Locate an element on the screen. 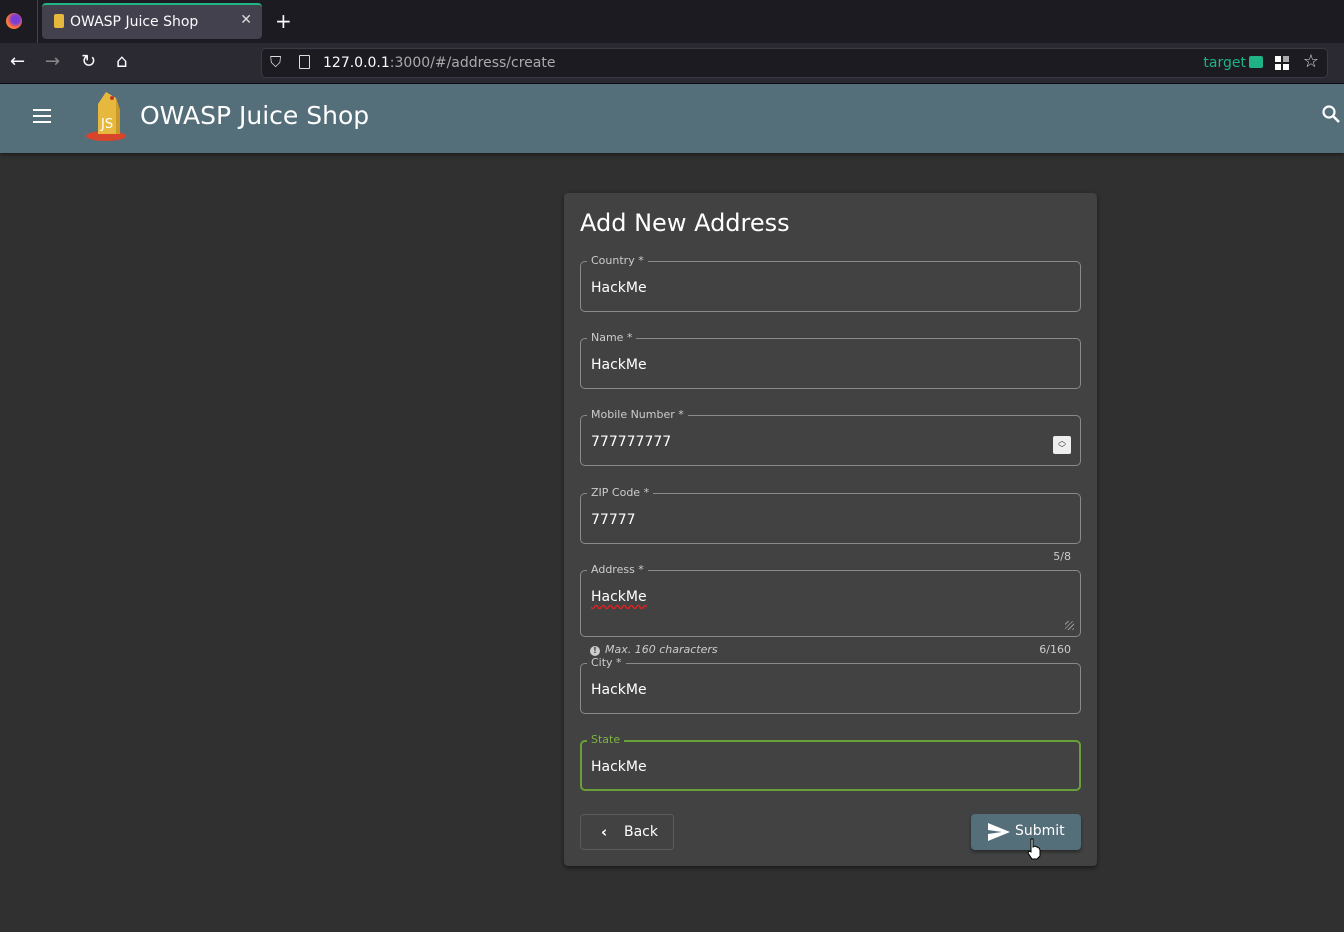  extensions-grid-icon is located at coordinates (1282, 63).